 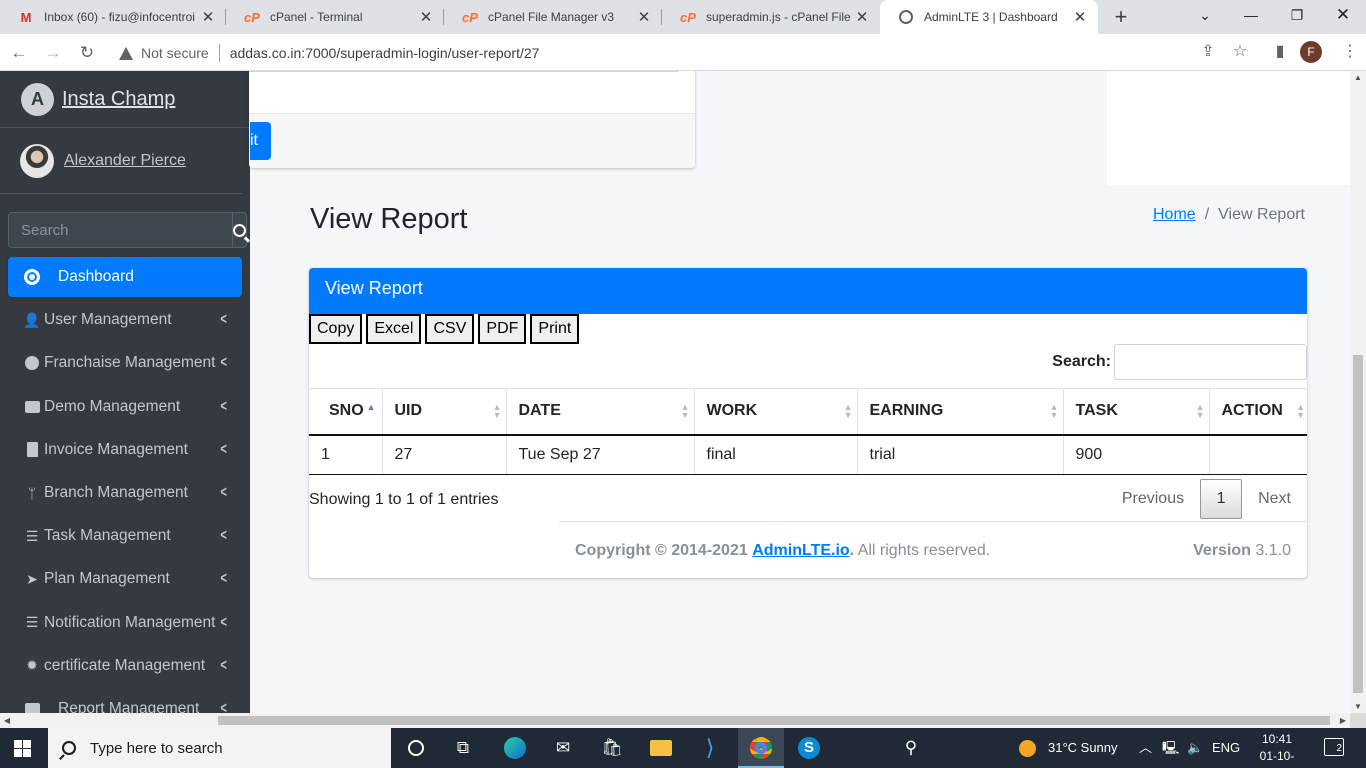 What do you see at coordinates (239, 230) in the screenshot?
I see `sidebar-search-button` at bounding box center [239, 230].